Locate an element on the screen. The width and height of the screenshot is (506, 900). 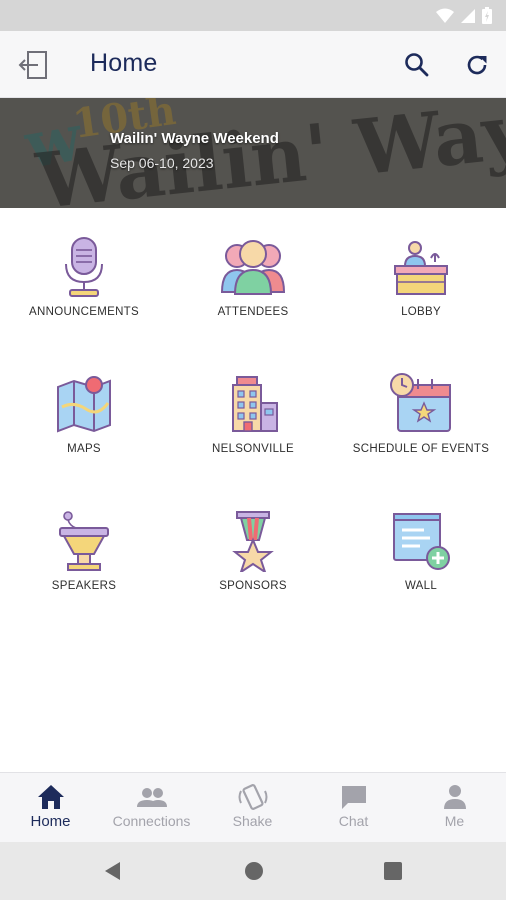
refresh-icon is located at coordinates (477, 65).